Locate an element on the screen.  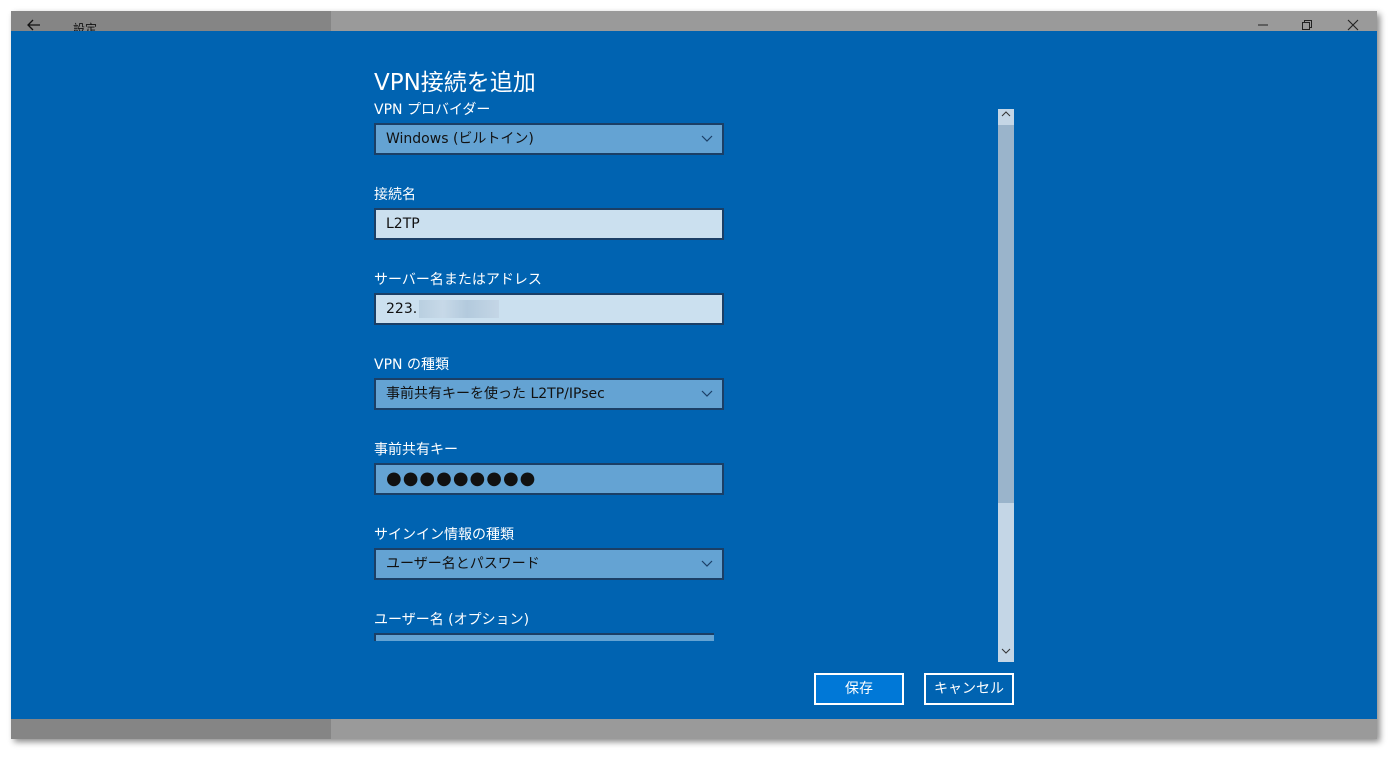
psk-input: ●●●●●●●●● is located at coordinates (549, 479).